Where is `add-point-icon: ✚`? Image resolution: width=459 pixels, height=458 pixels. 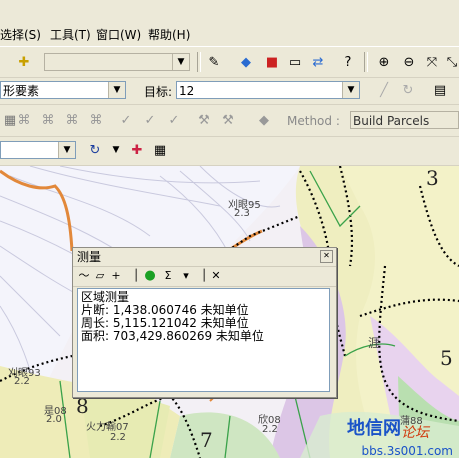 add-point-icon: ✚ is located at coordinates (137, 150).